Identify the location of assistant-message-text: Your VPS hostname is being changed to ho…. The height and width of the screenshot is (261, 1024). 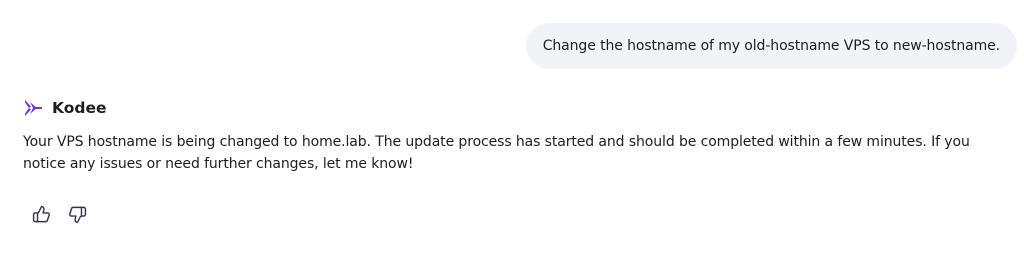
(496, 153).